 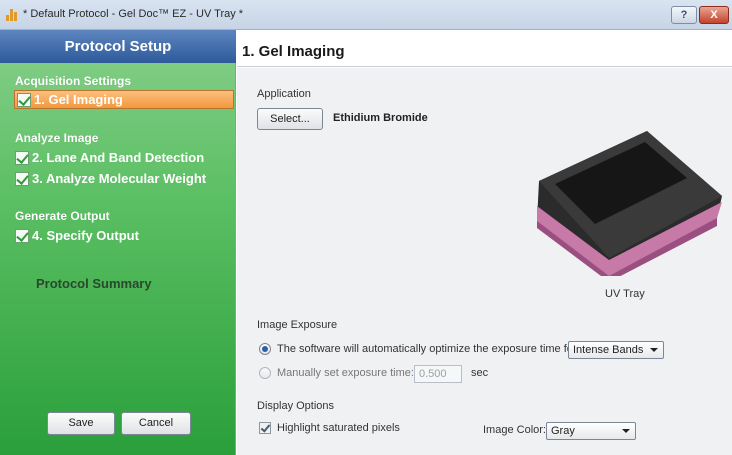 I want to click on exposure-unit: sec, so click(x=480, y=373).